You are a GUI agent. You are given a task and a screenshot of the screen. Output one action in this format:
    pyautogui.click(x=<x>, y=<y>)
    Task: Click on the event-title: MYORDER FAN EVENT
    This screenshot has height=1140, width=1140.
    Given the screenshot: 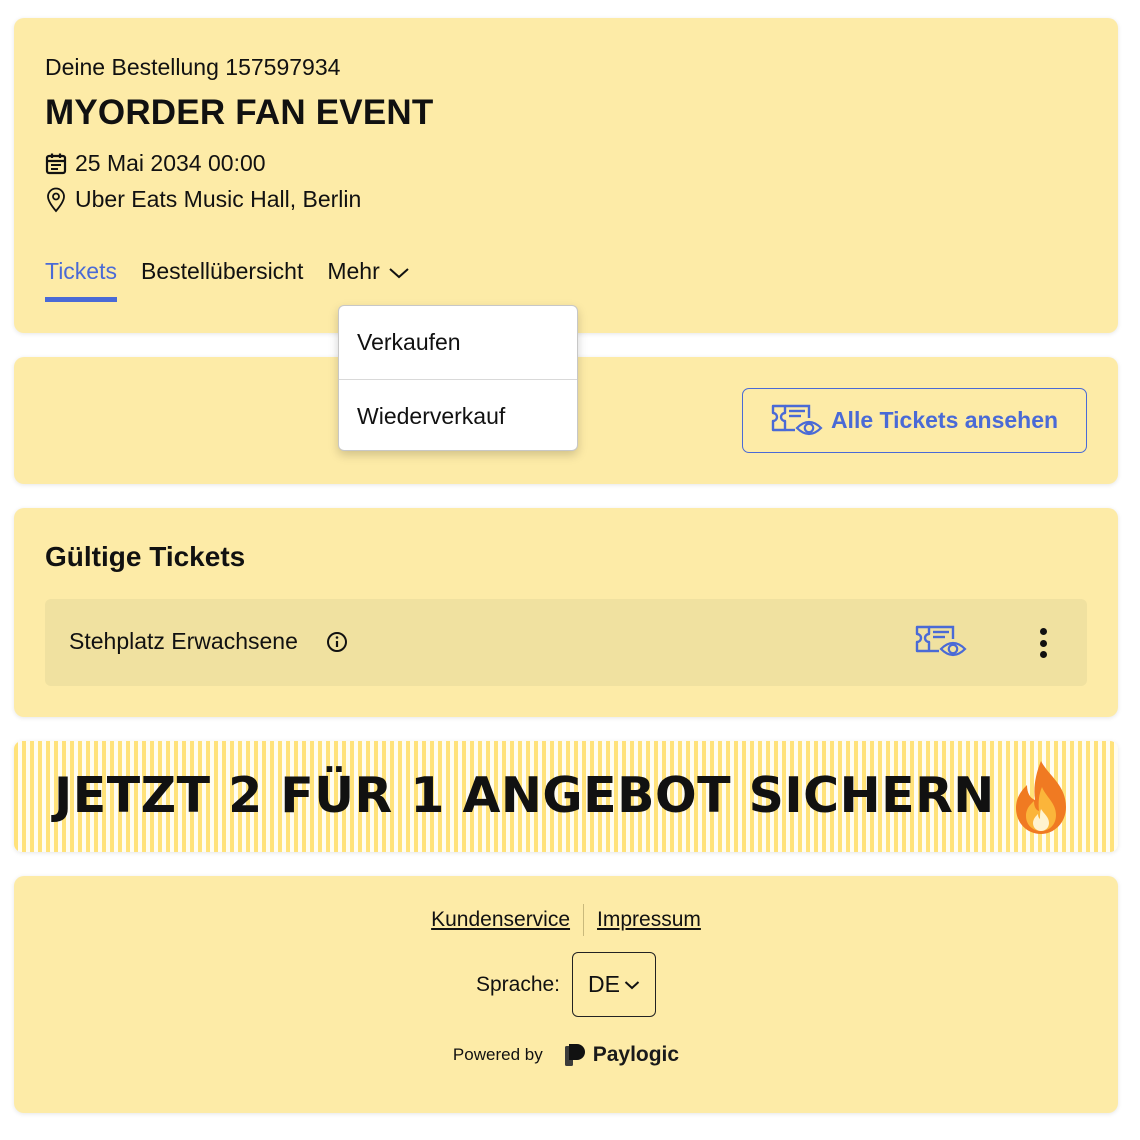 What is the action you would take?
    pyautogui.click(x=239, y=112)
    